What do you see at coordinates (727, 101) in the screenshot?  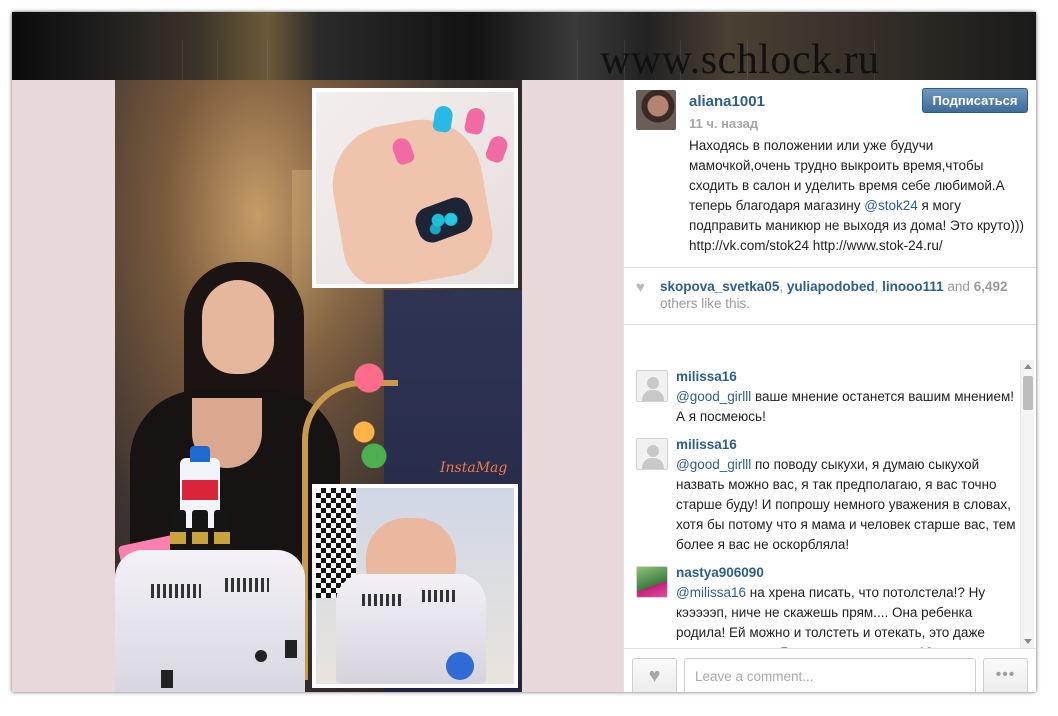 I see `author-username: aliana1001` at bounding box center [727, 101].